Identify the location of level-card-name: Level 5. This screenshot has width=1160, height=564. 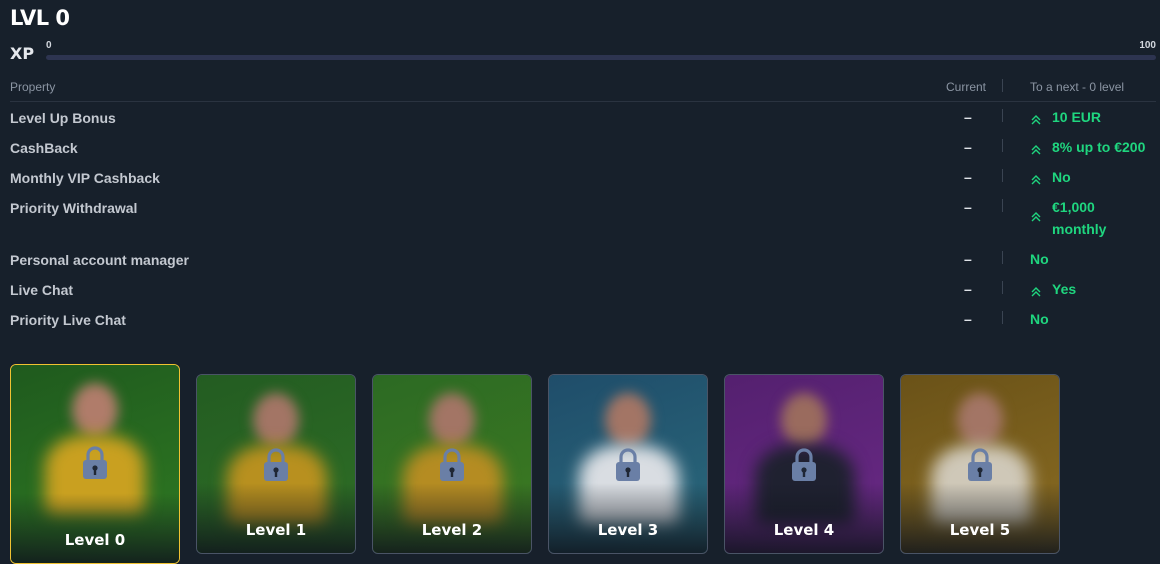
(980, 530).